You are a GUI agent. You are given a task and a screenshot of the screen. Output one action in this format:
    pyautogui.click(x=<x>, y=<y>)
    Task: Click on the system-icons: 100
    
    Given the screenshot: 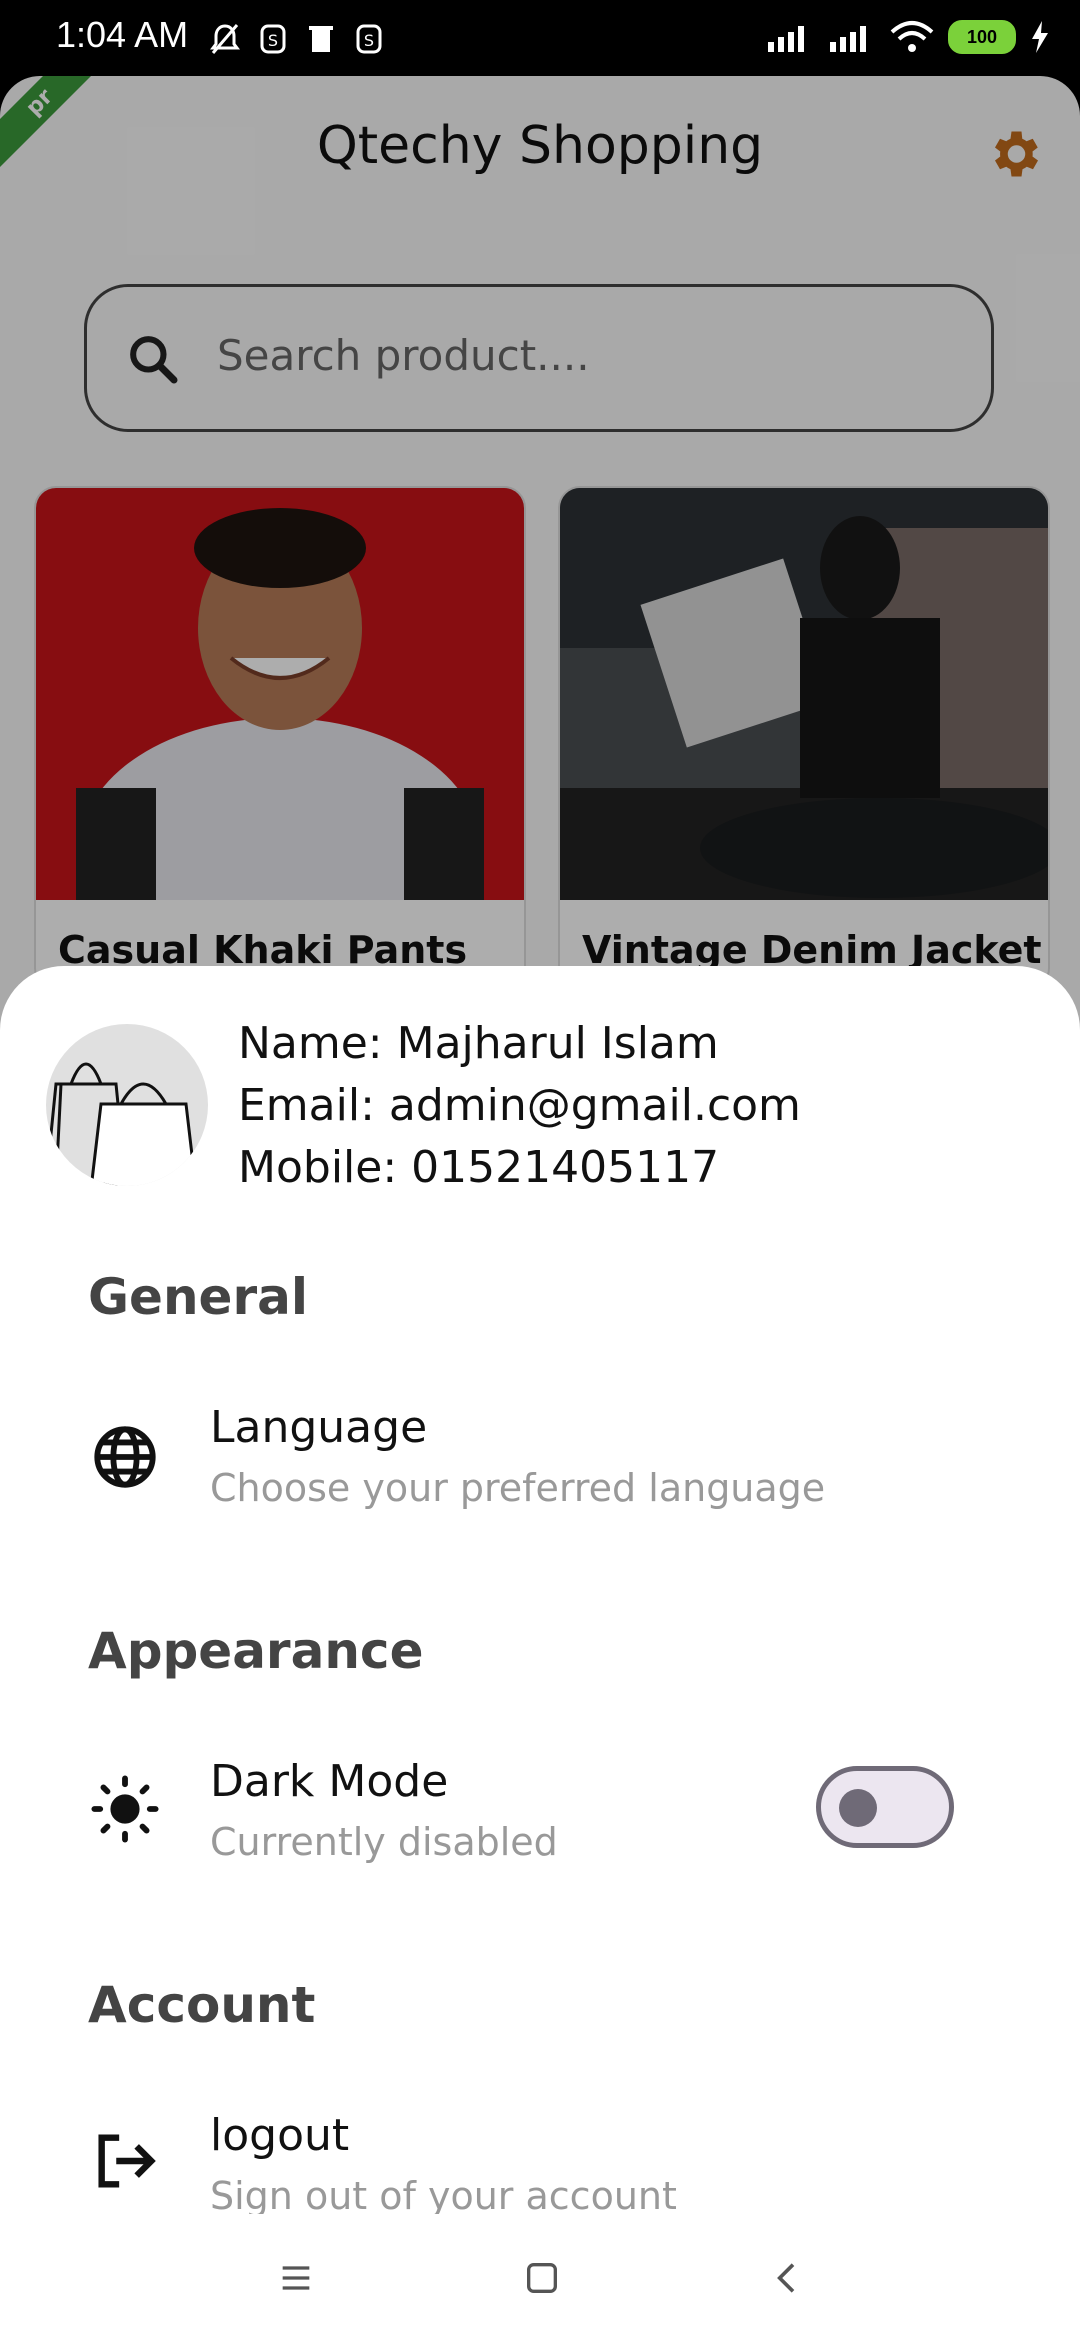 What is the action you would take?
    pyautogui.click(x=908, y=37)
    